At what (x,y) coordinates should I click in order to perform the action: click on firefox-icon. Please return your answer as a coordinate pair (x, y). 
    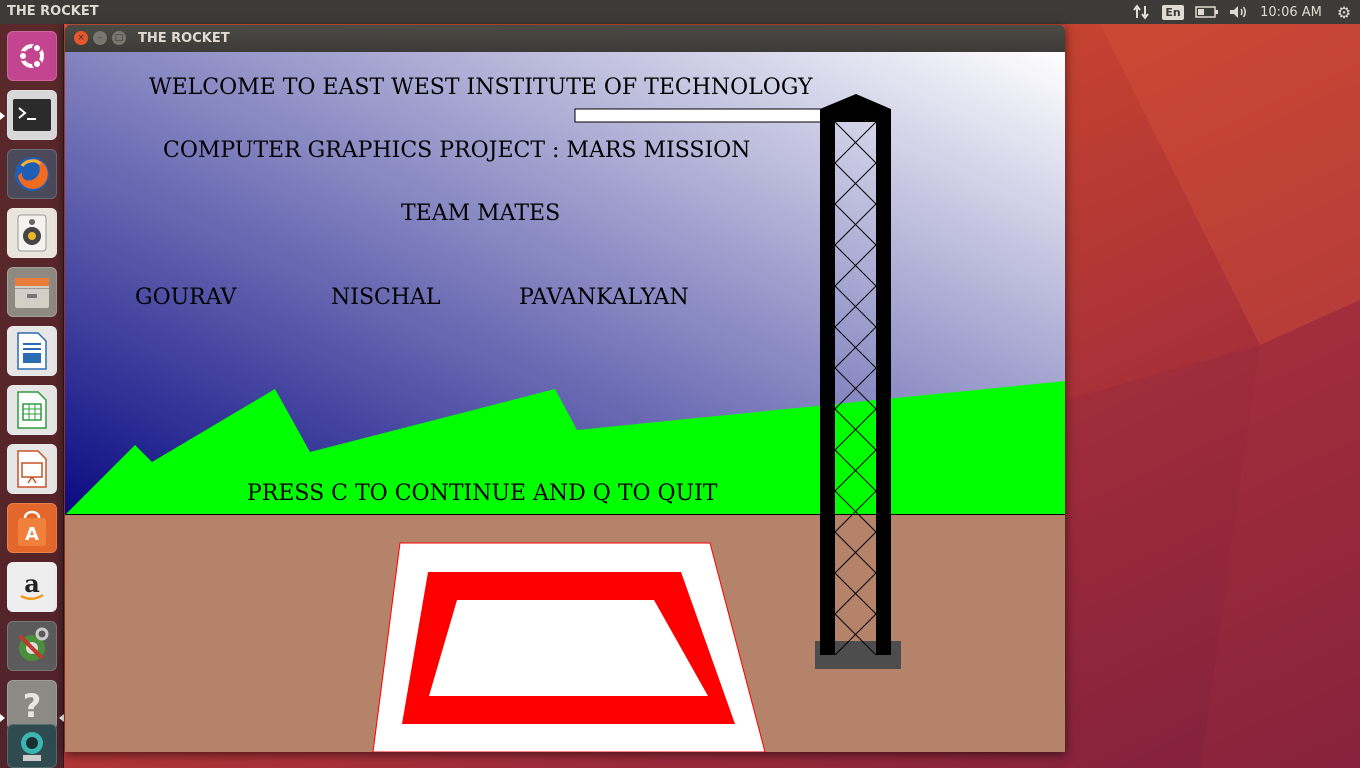
    Looking at the image, I should click on (32, 174).